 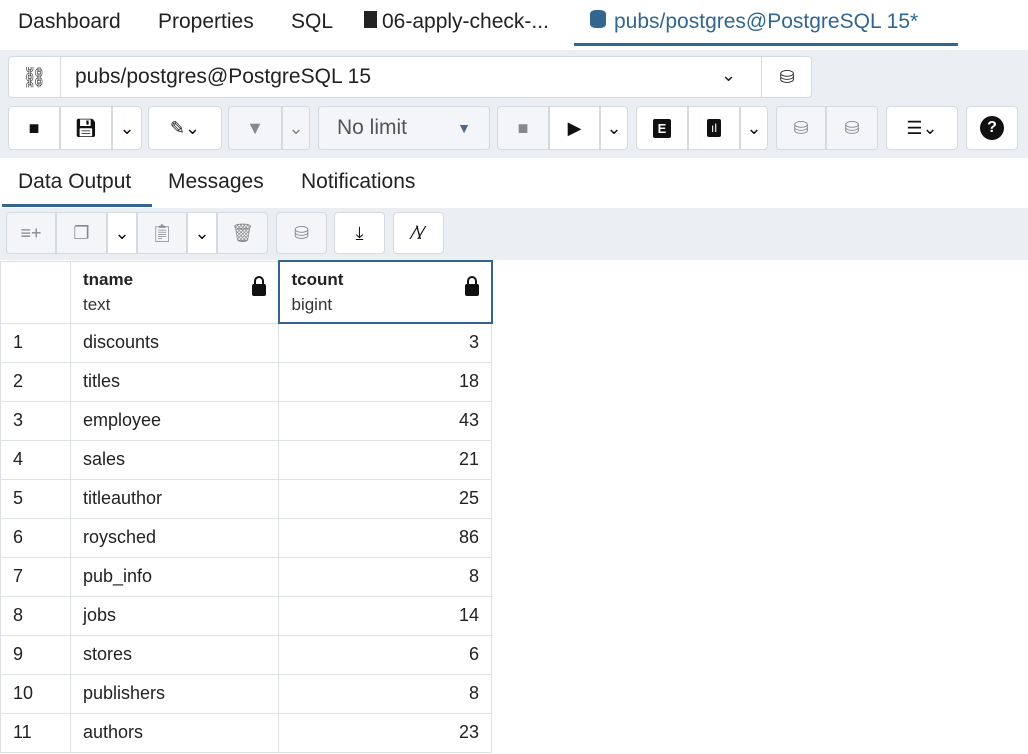 I want to click on tab-dashboard: Dashboard, so click(x=69, y=22).